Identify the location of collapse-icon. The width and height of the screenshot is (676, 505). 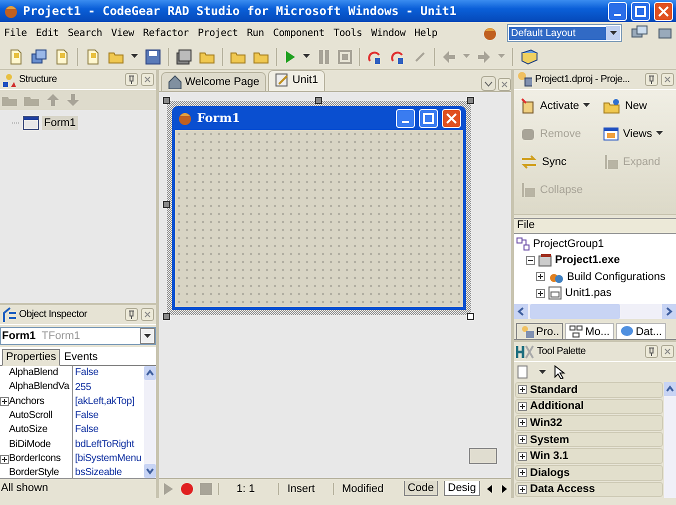
(530, 260).